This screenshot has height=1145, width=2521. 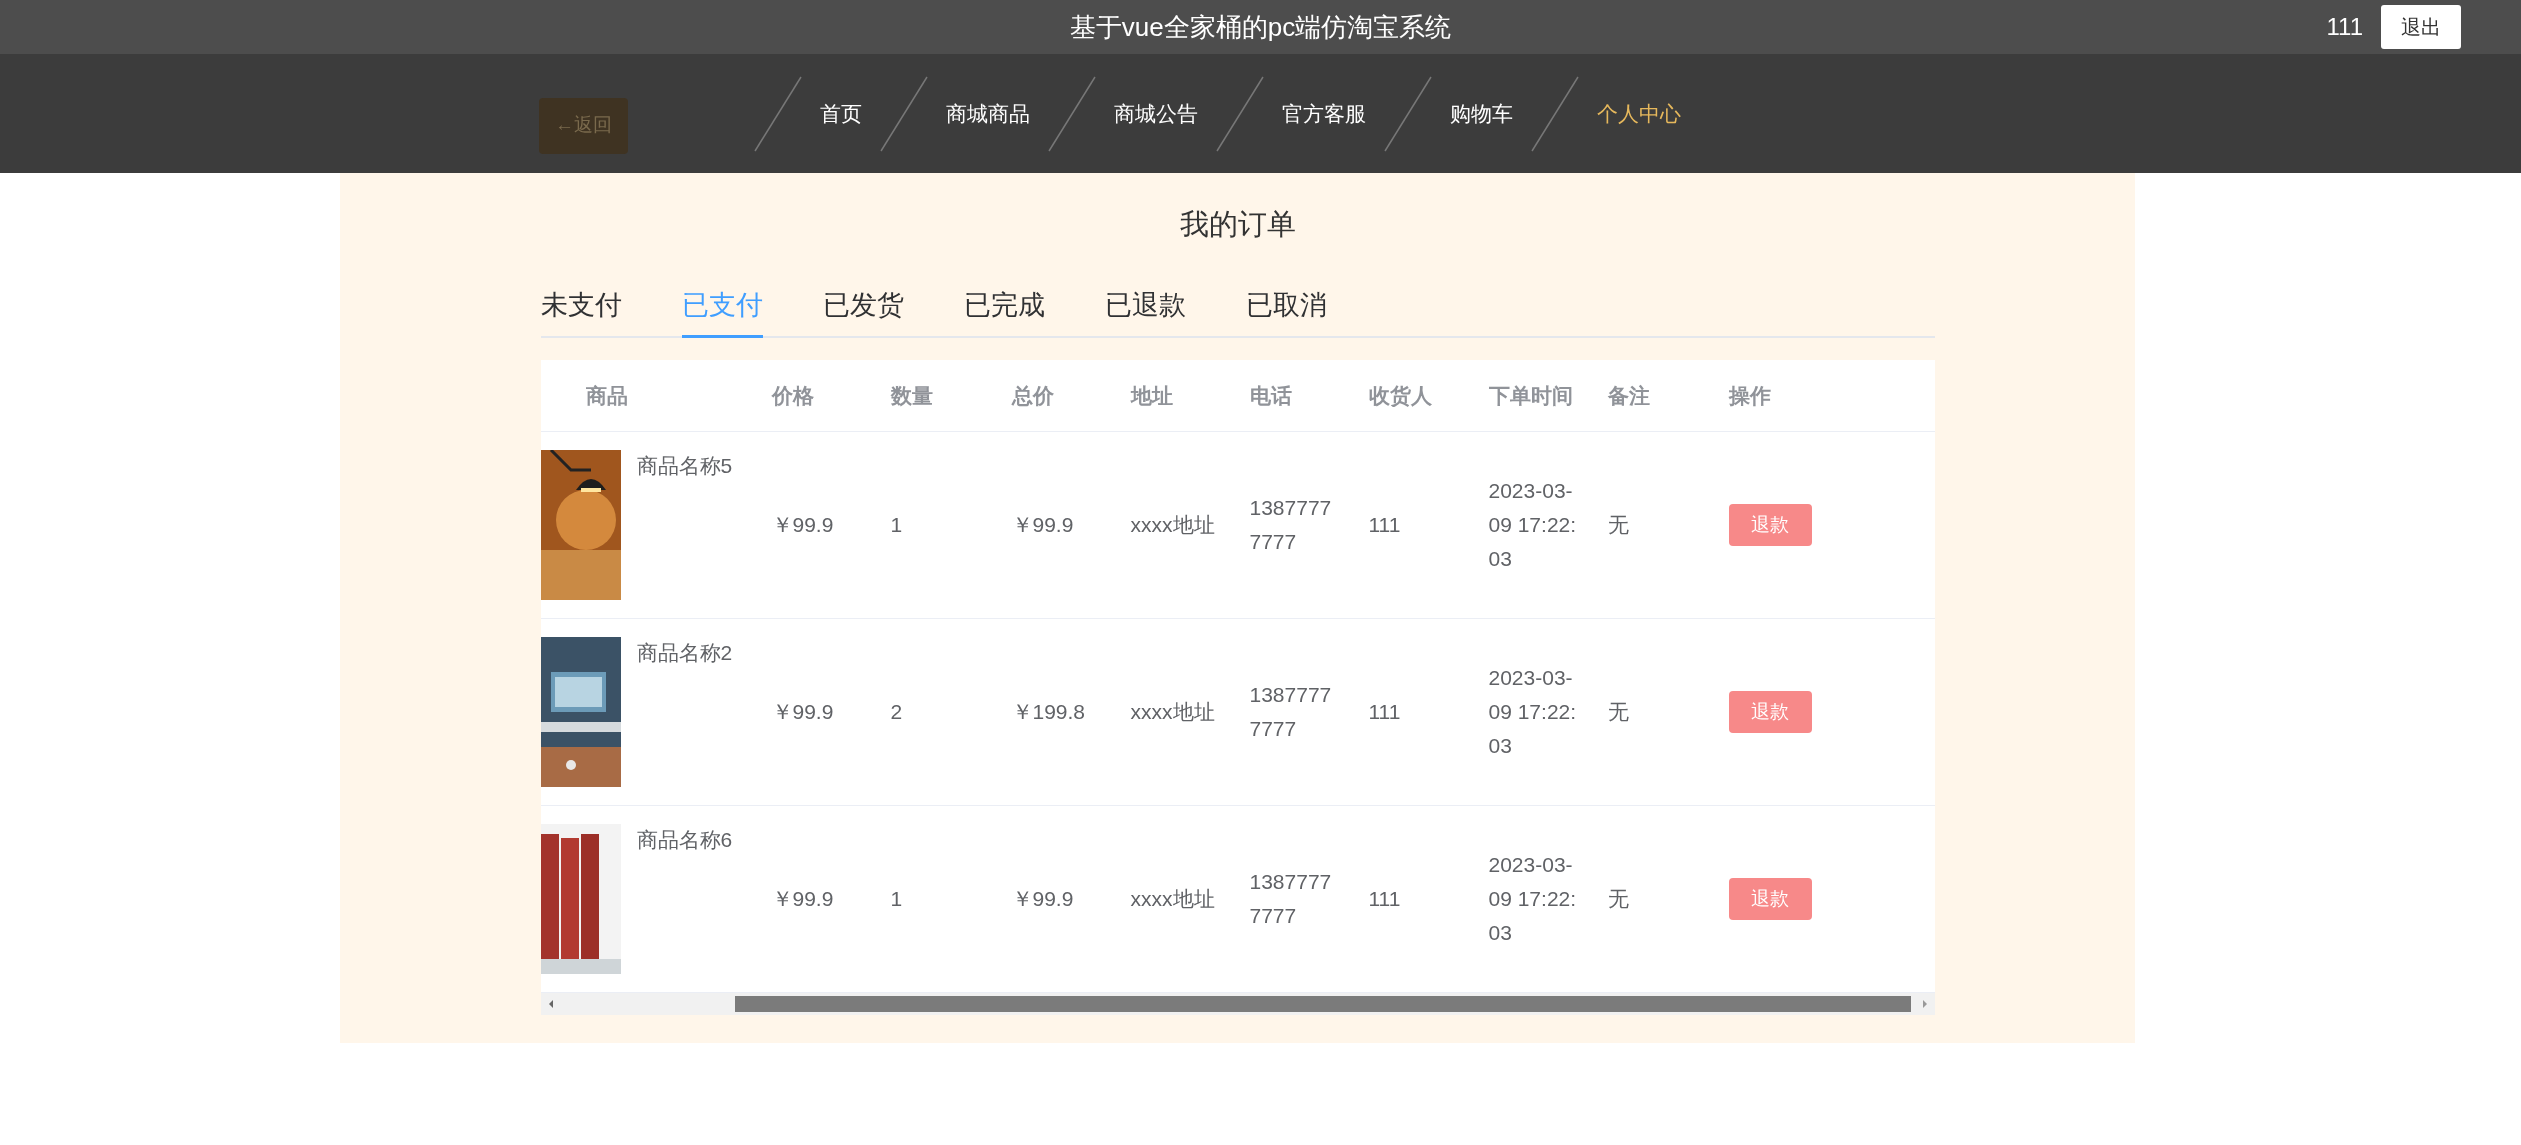 What do you see at coordinates (684, 466) in the screenshot?
I see `product-name: 商品名称5` at bounding box center [684, 466].